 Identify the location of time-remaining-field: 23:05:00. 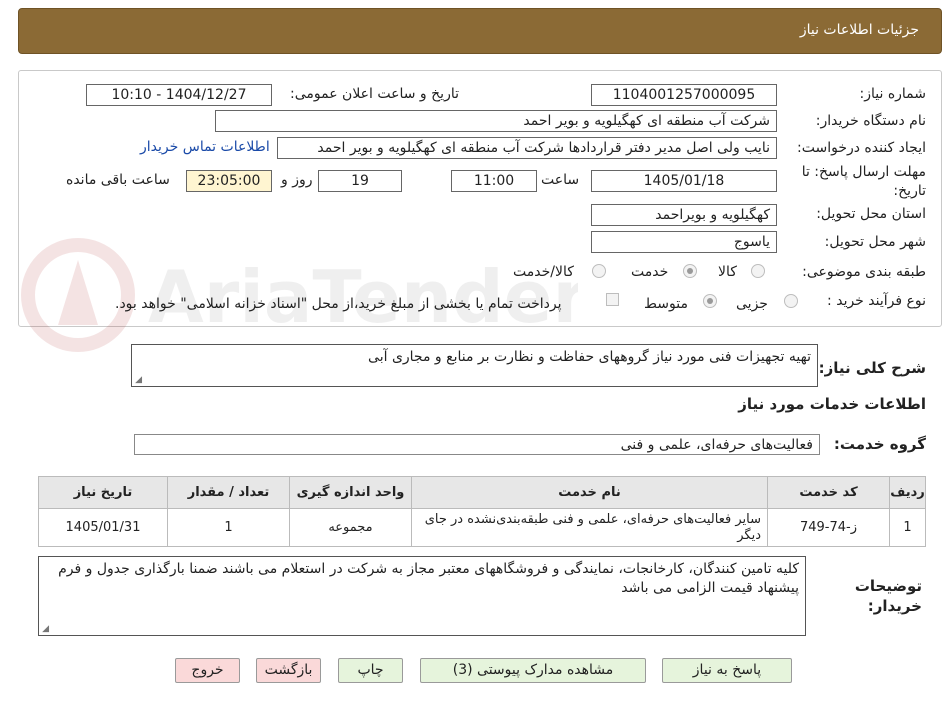
(229, 181).